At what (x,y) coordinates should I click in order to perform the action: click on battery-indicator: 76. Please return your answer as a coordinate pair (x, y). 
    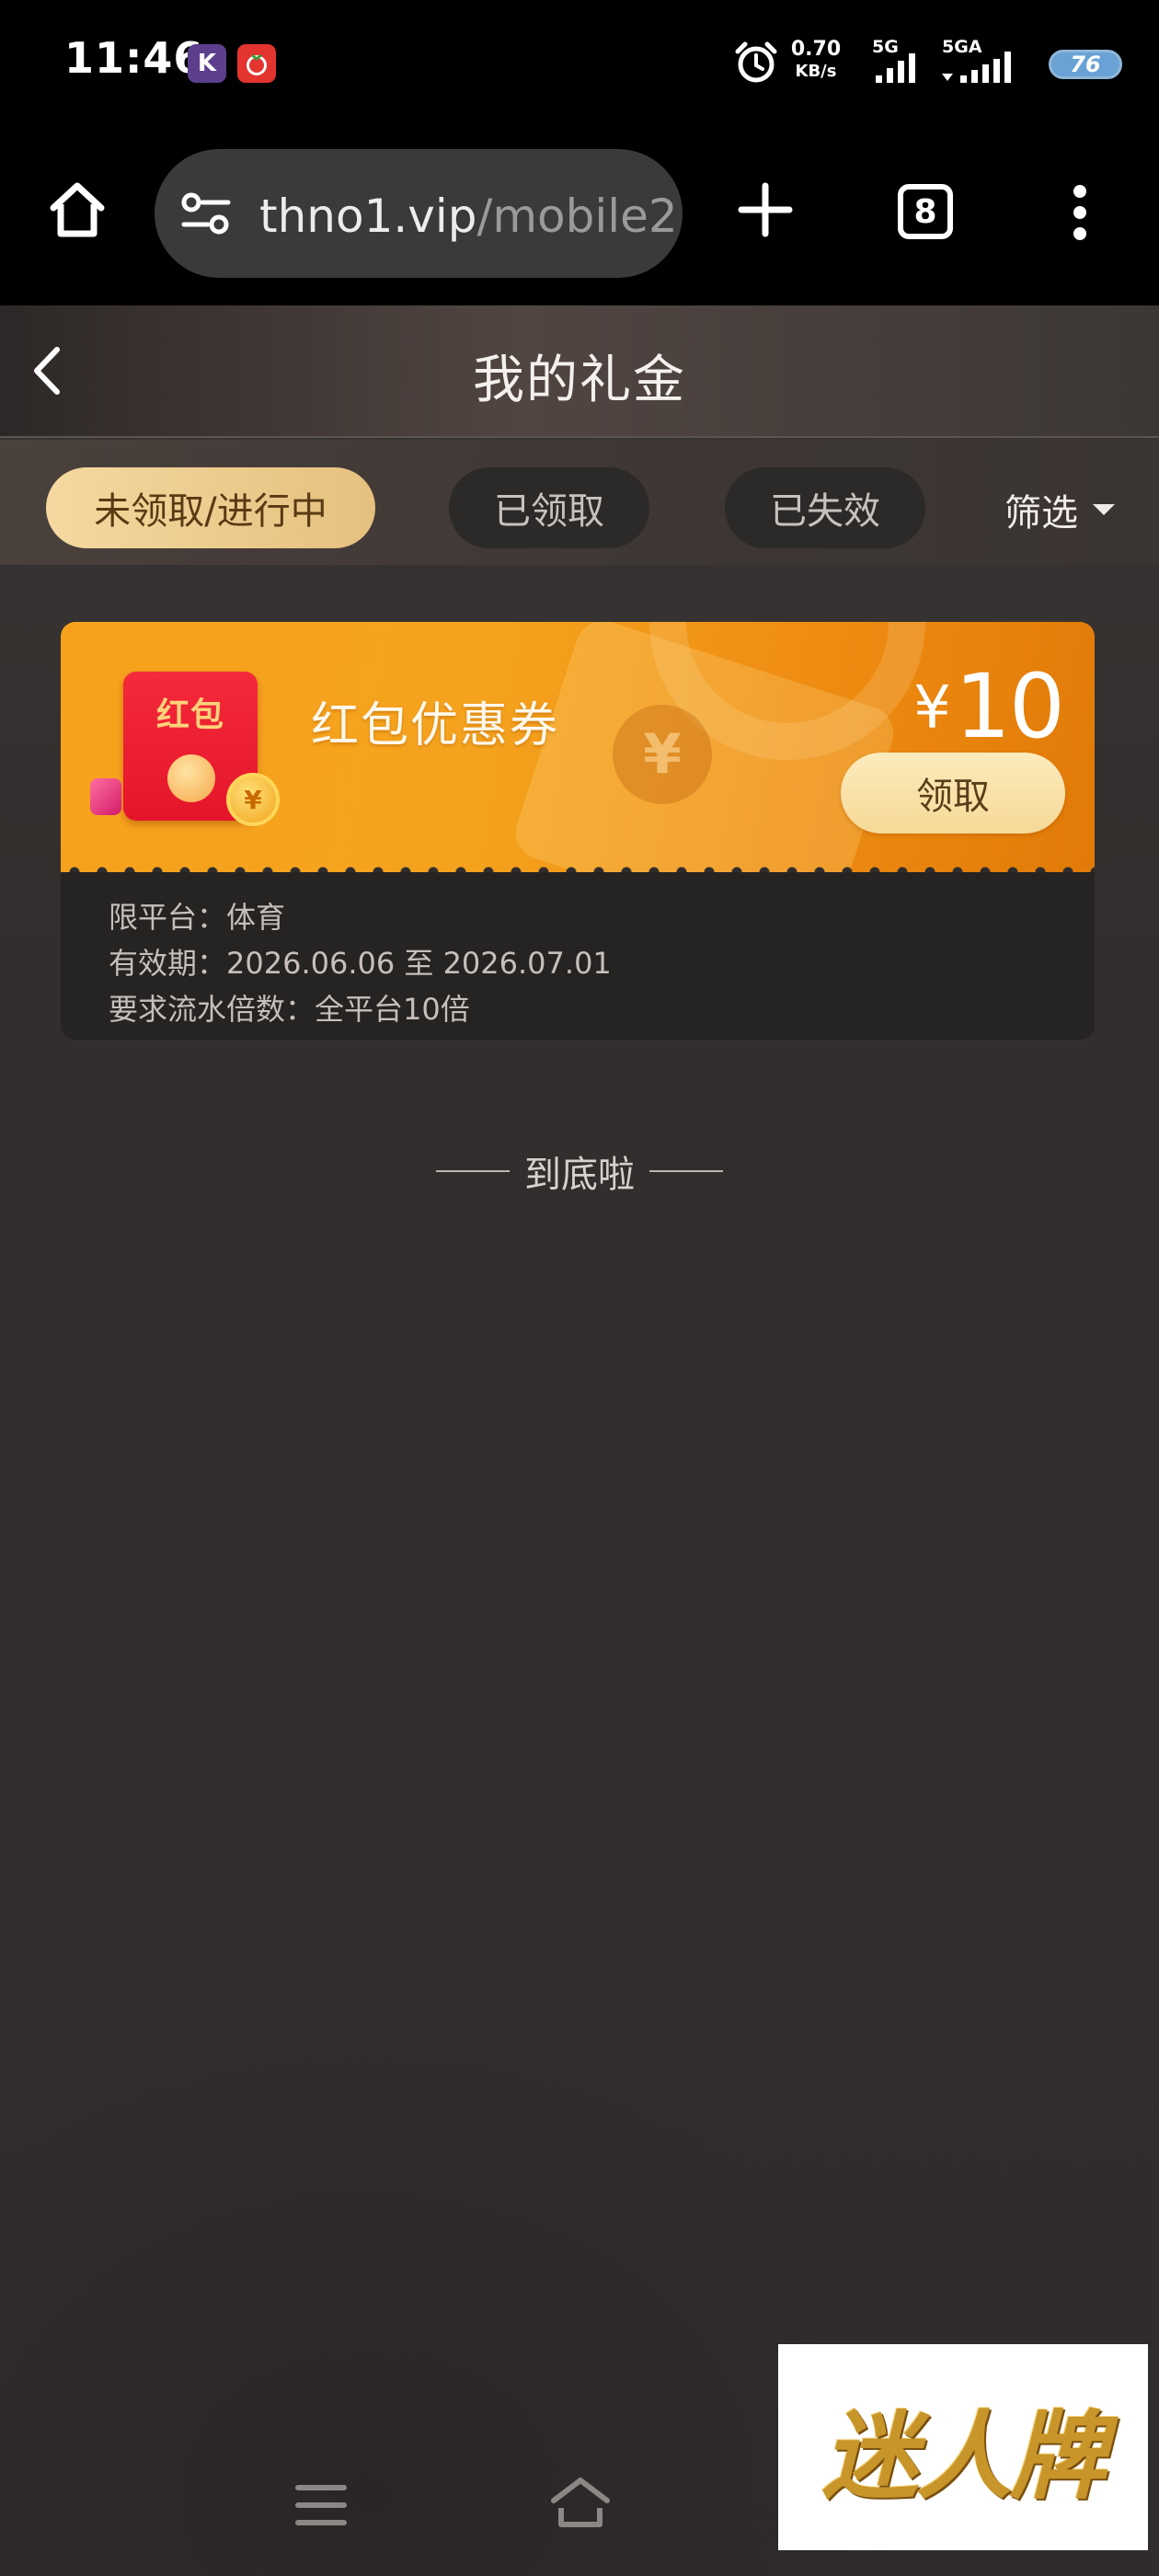
    Looking at the image, I should click on (1085, 64).